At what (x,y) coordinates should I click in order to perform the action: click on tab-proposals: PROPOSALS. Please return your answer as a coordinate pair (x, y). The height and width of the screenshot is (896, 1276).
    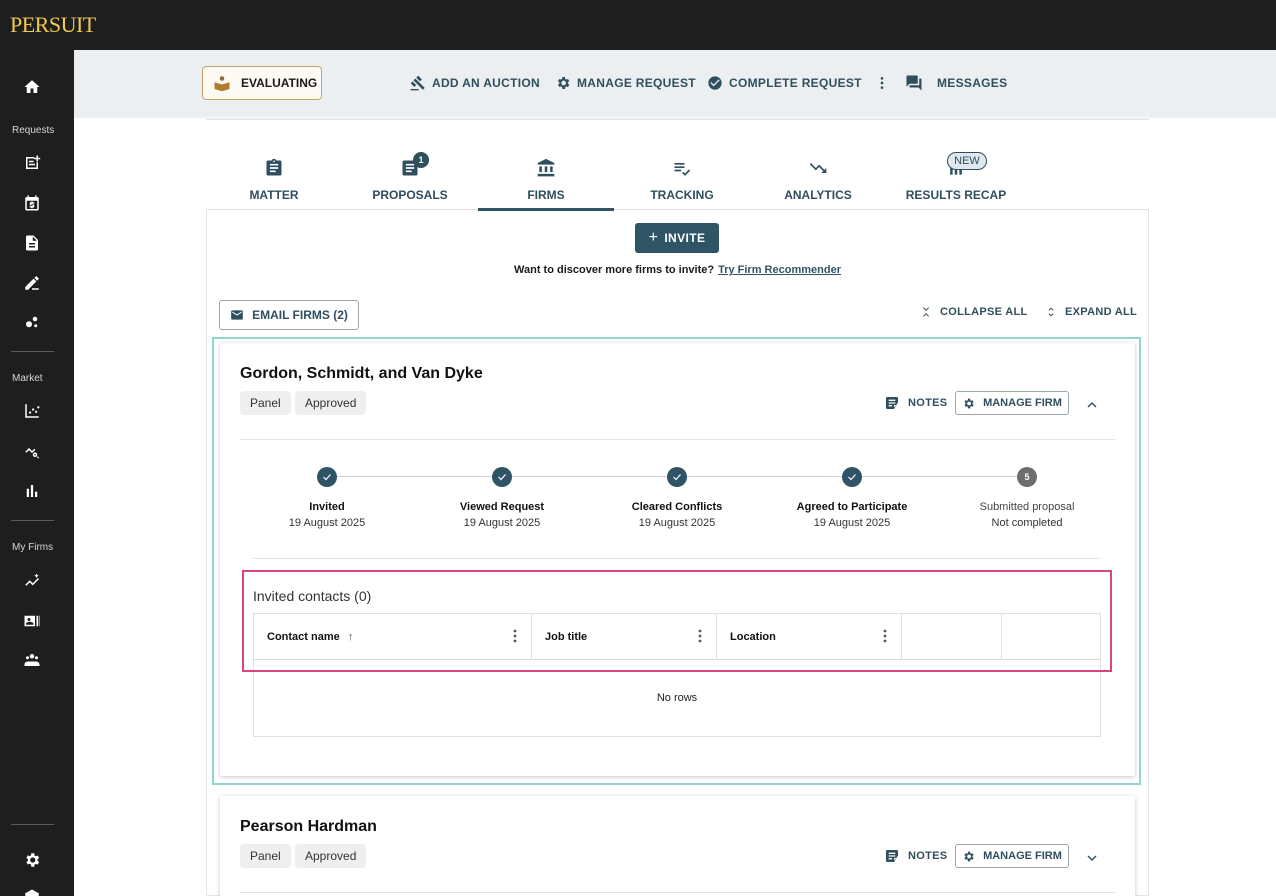
    Looking at the image, I should click on (410, 177).